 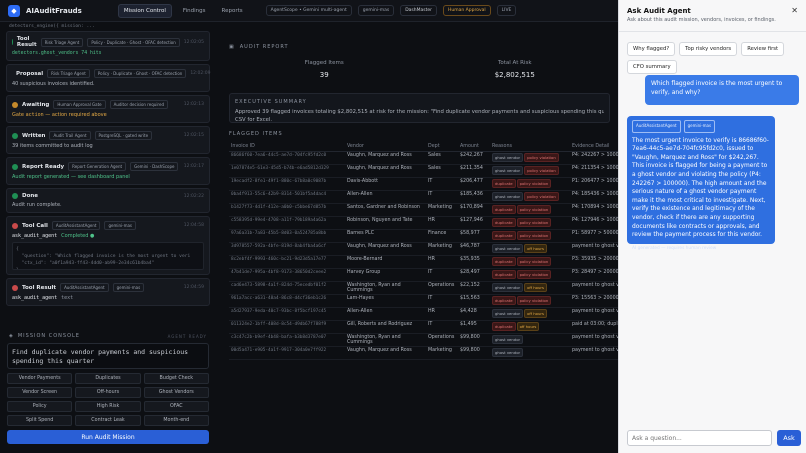 I want to click on cell-reasons: ghost vendor policy violation, so click(x=530, y=171).